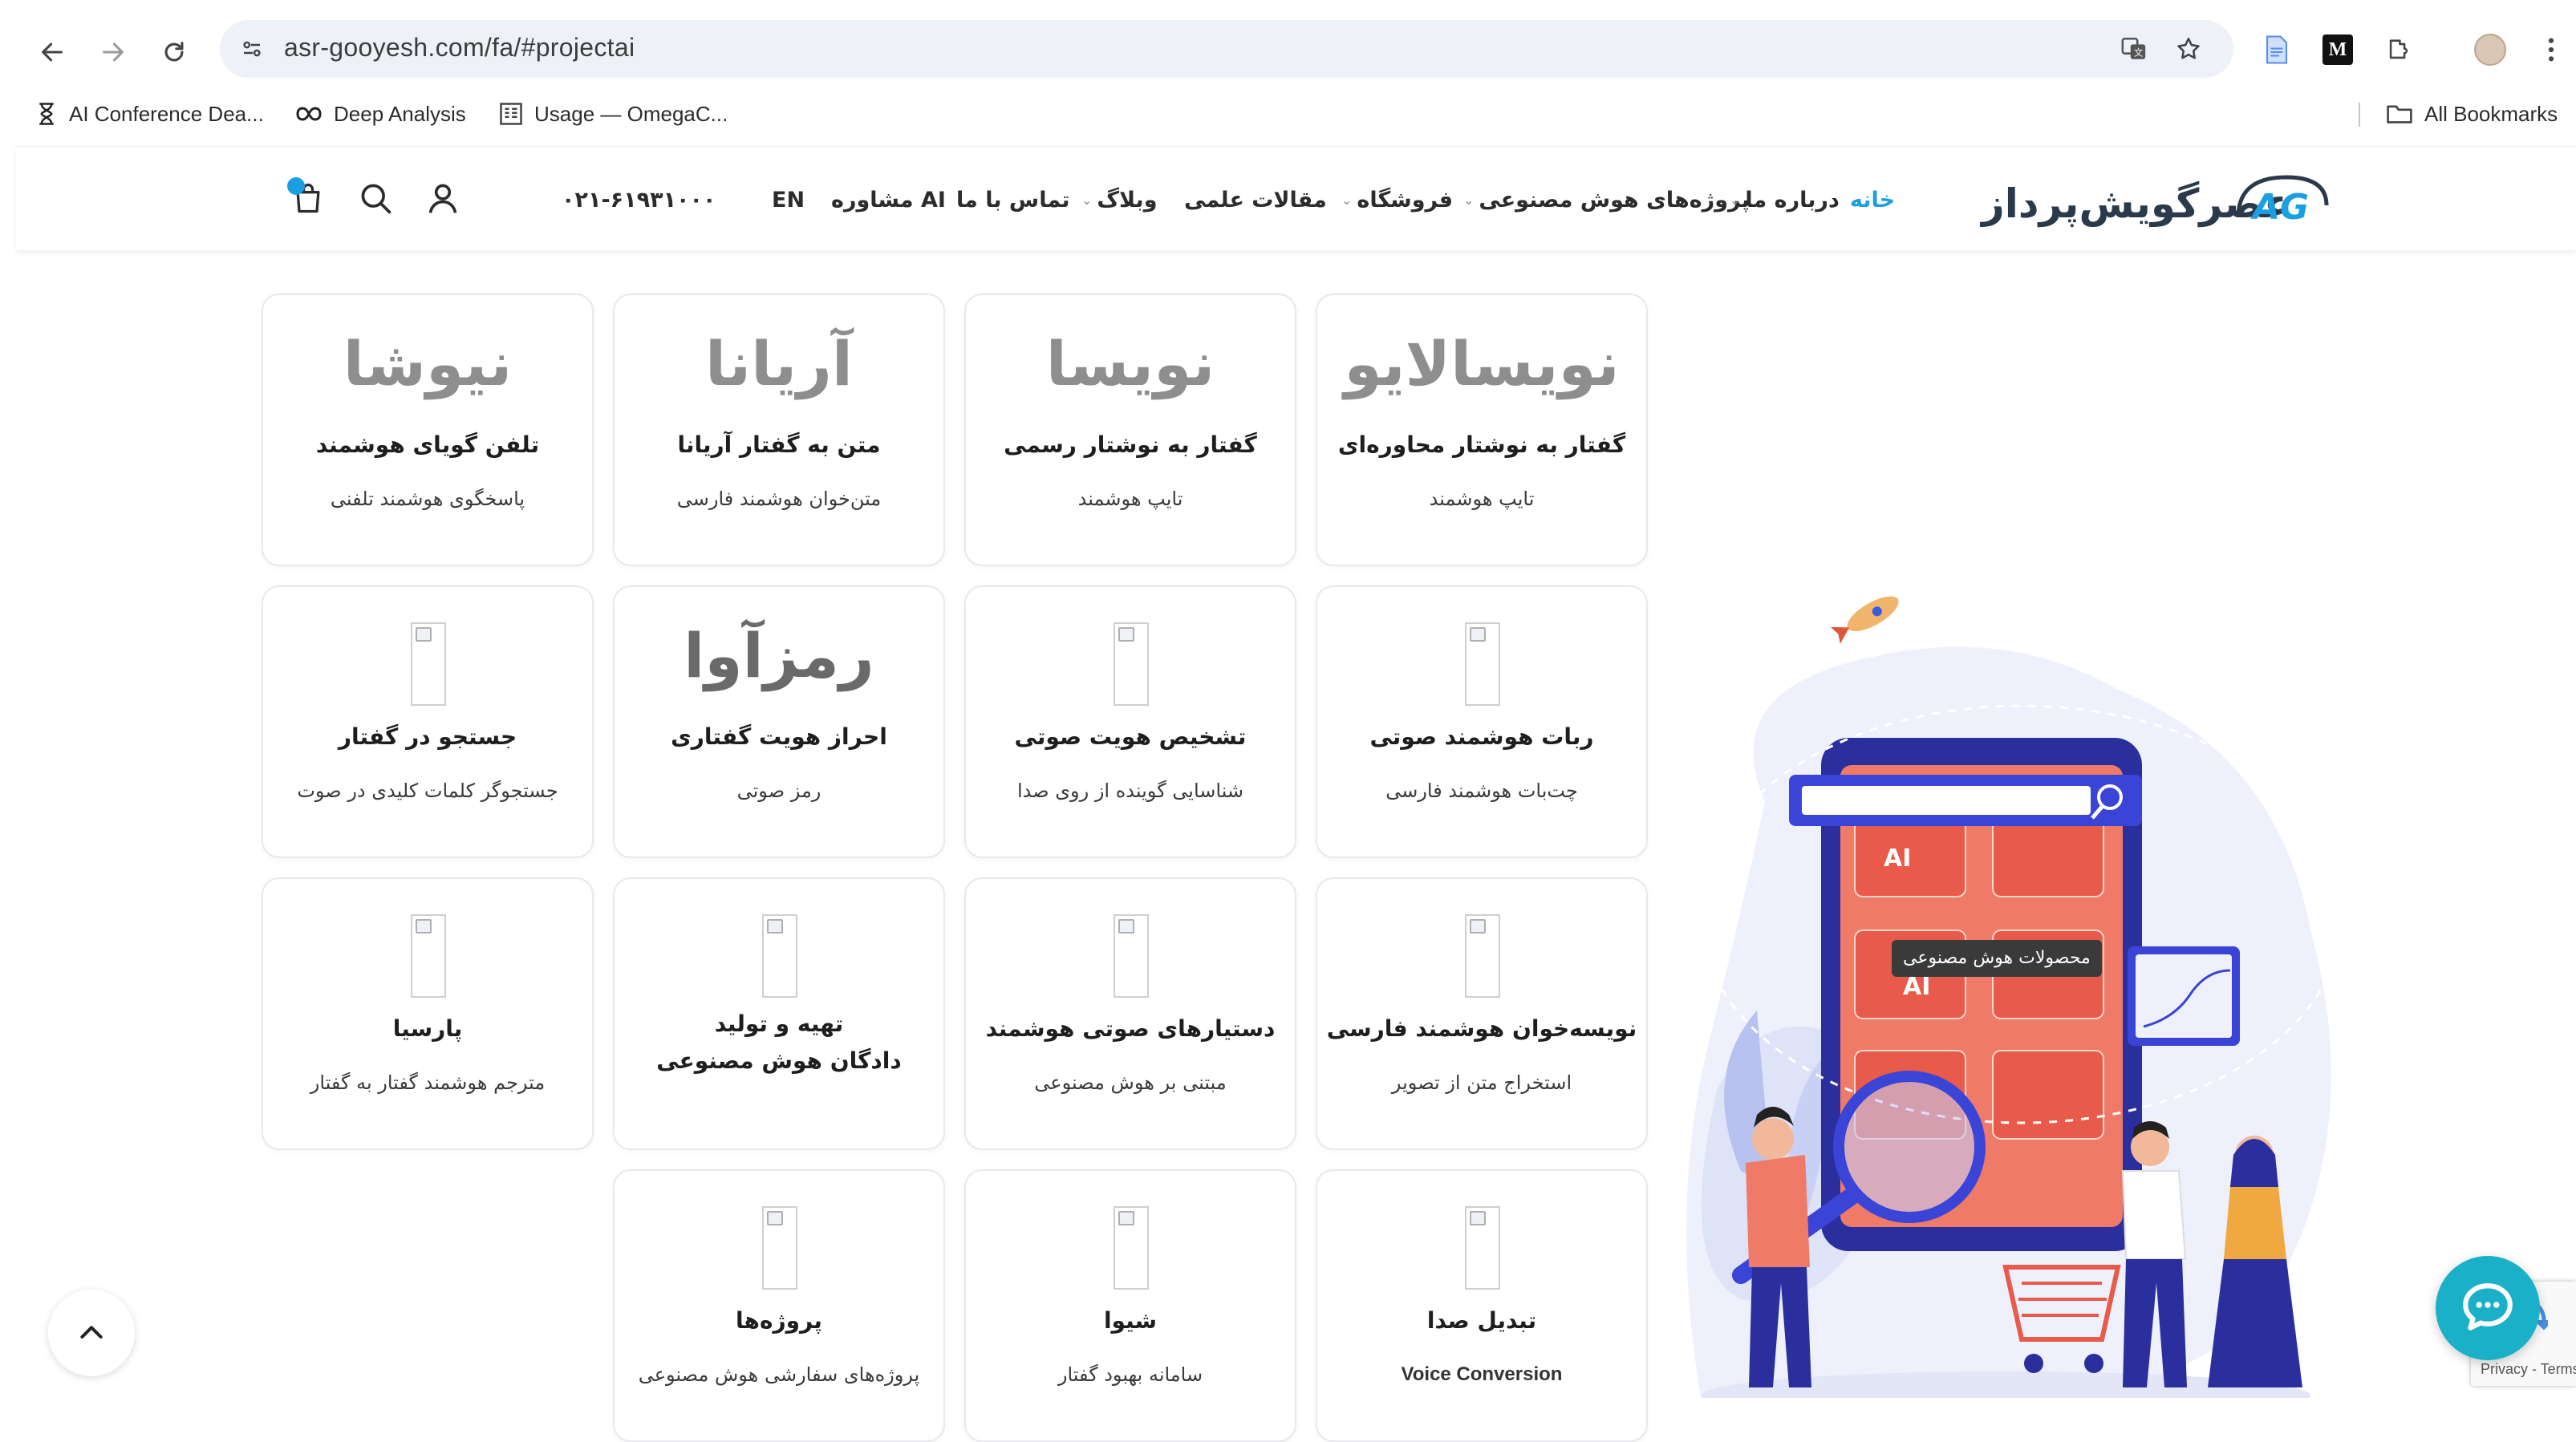 The image size is (2576, 1442). Describe the element at coordinates (1130, 1320) in the screenshot. I see `card-title: شیوا` at that location.